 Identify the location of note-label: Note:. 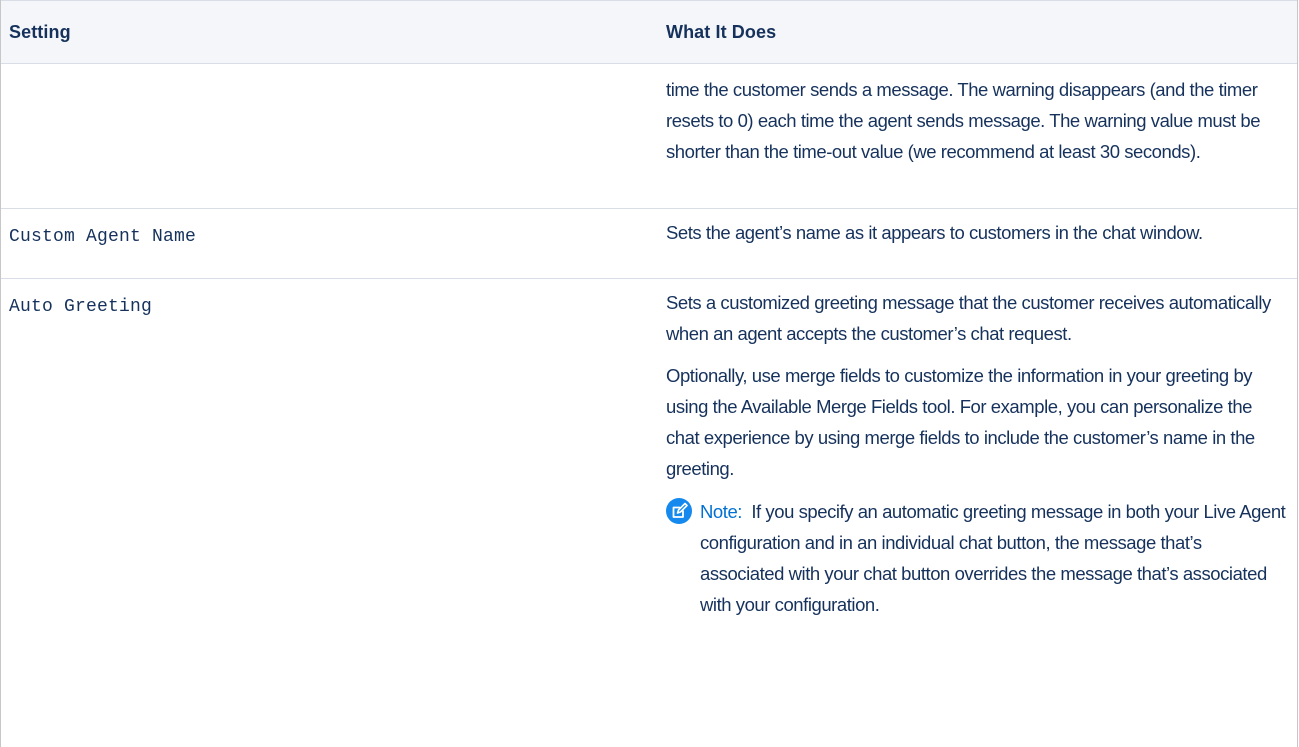
(721, 511).